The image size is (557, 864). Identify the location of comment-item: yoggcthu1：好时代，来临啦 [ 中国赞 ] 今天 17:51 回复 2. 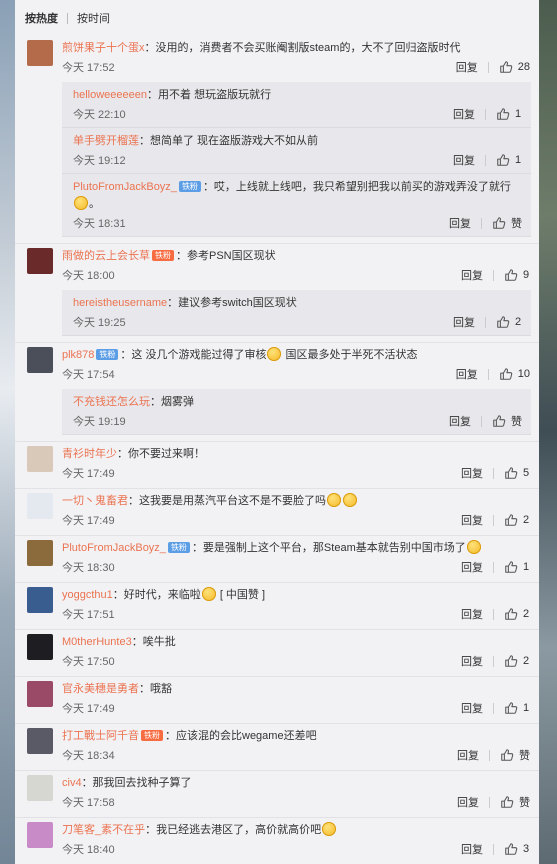
(277, 605).